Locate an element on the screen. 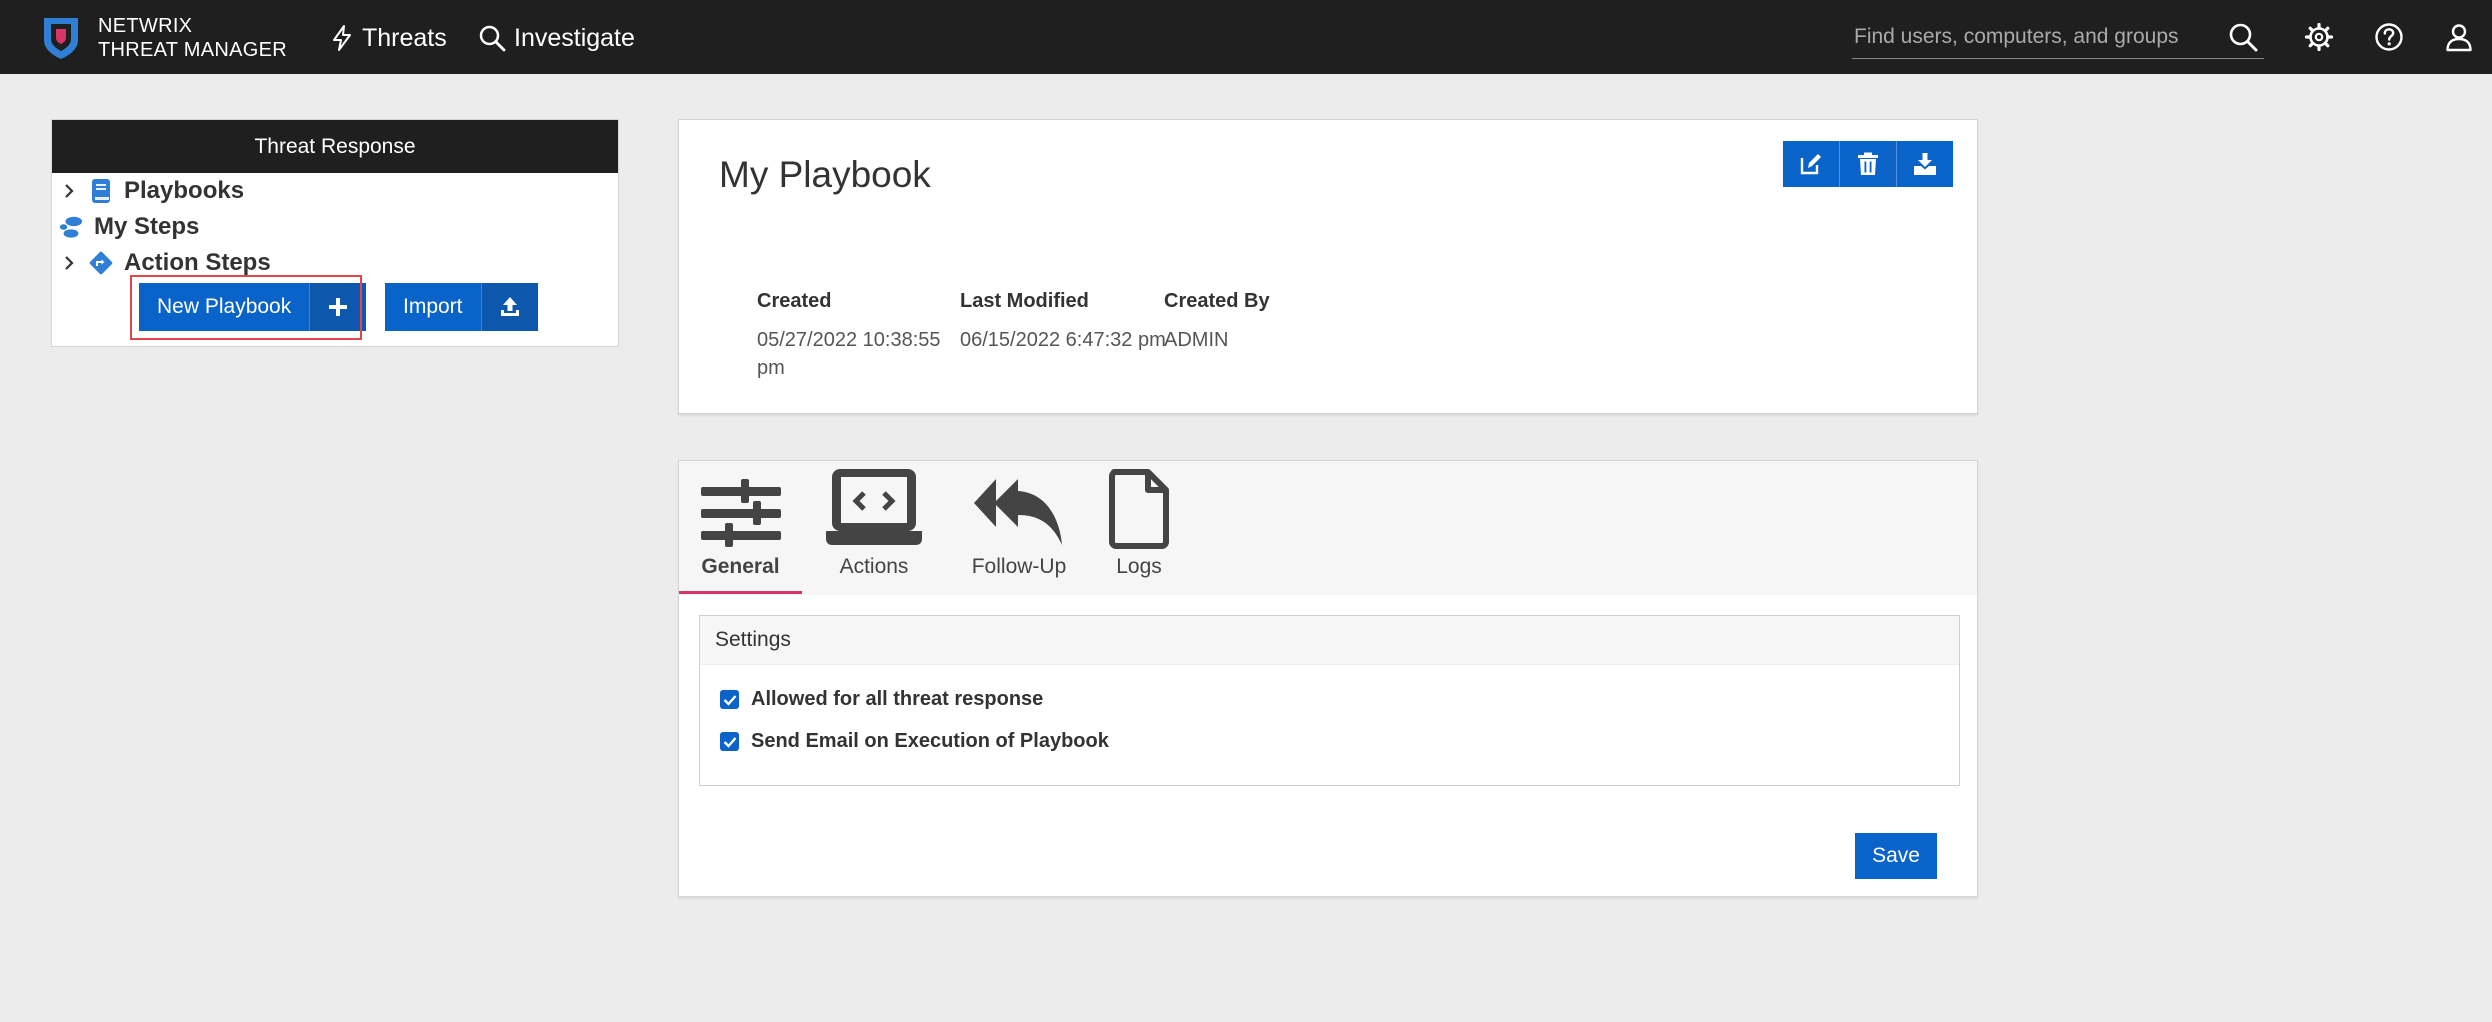 Image resolution: width=2492 pixels, height=1022 pixels. nav-threats: Threats is located at coordinates (388, 38).